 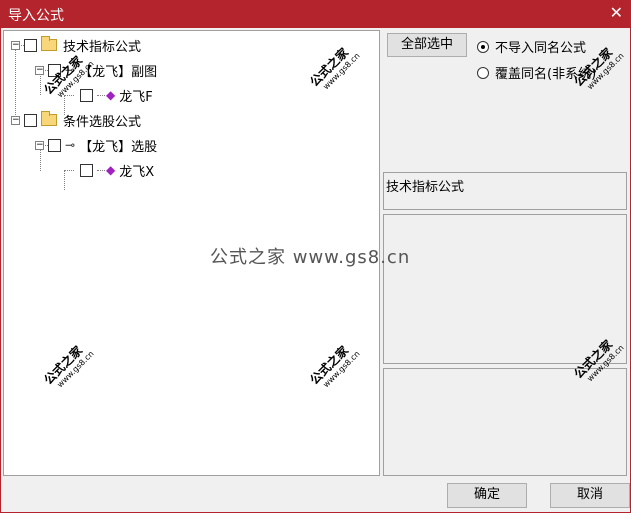 What do you see at coordinates (137, 172) in the screenshot?
I see `tree-node-label: 龙飞X` at bounding box center [137, 172].